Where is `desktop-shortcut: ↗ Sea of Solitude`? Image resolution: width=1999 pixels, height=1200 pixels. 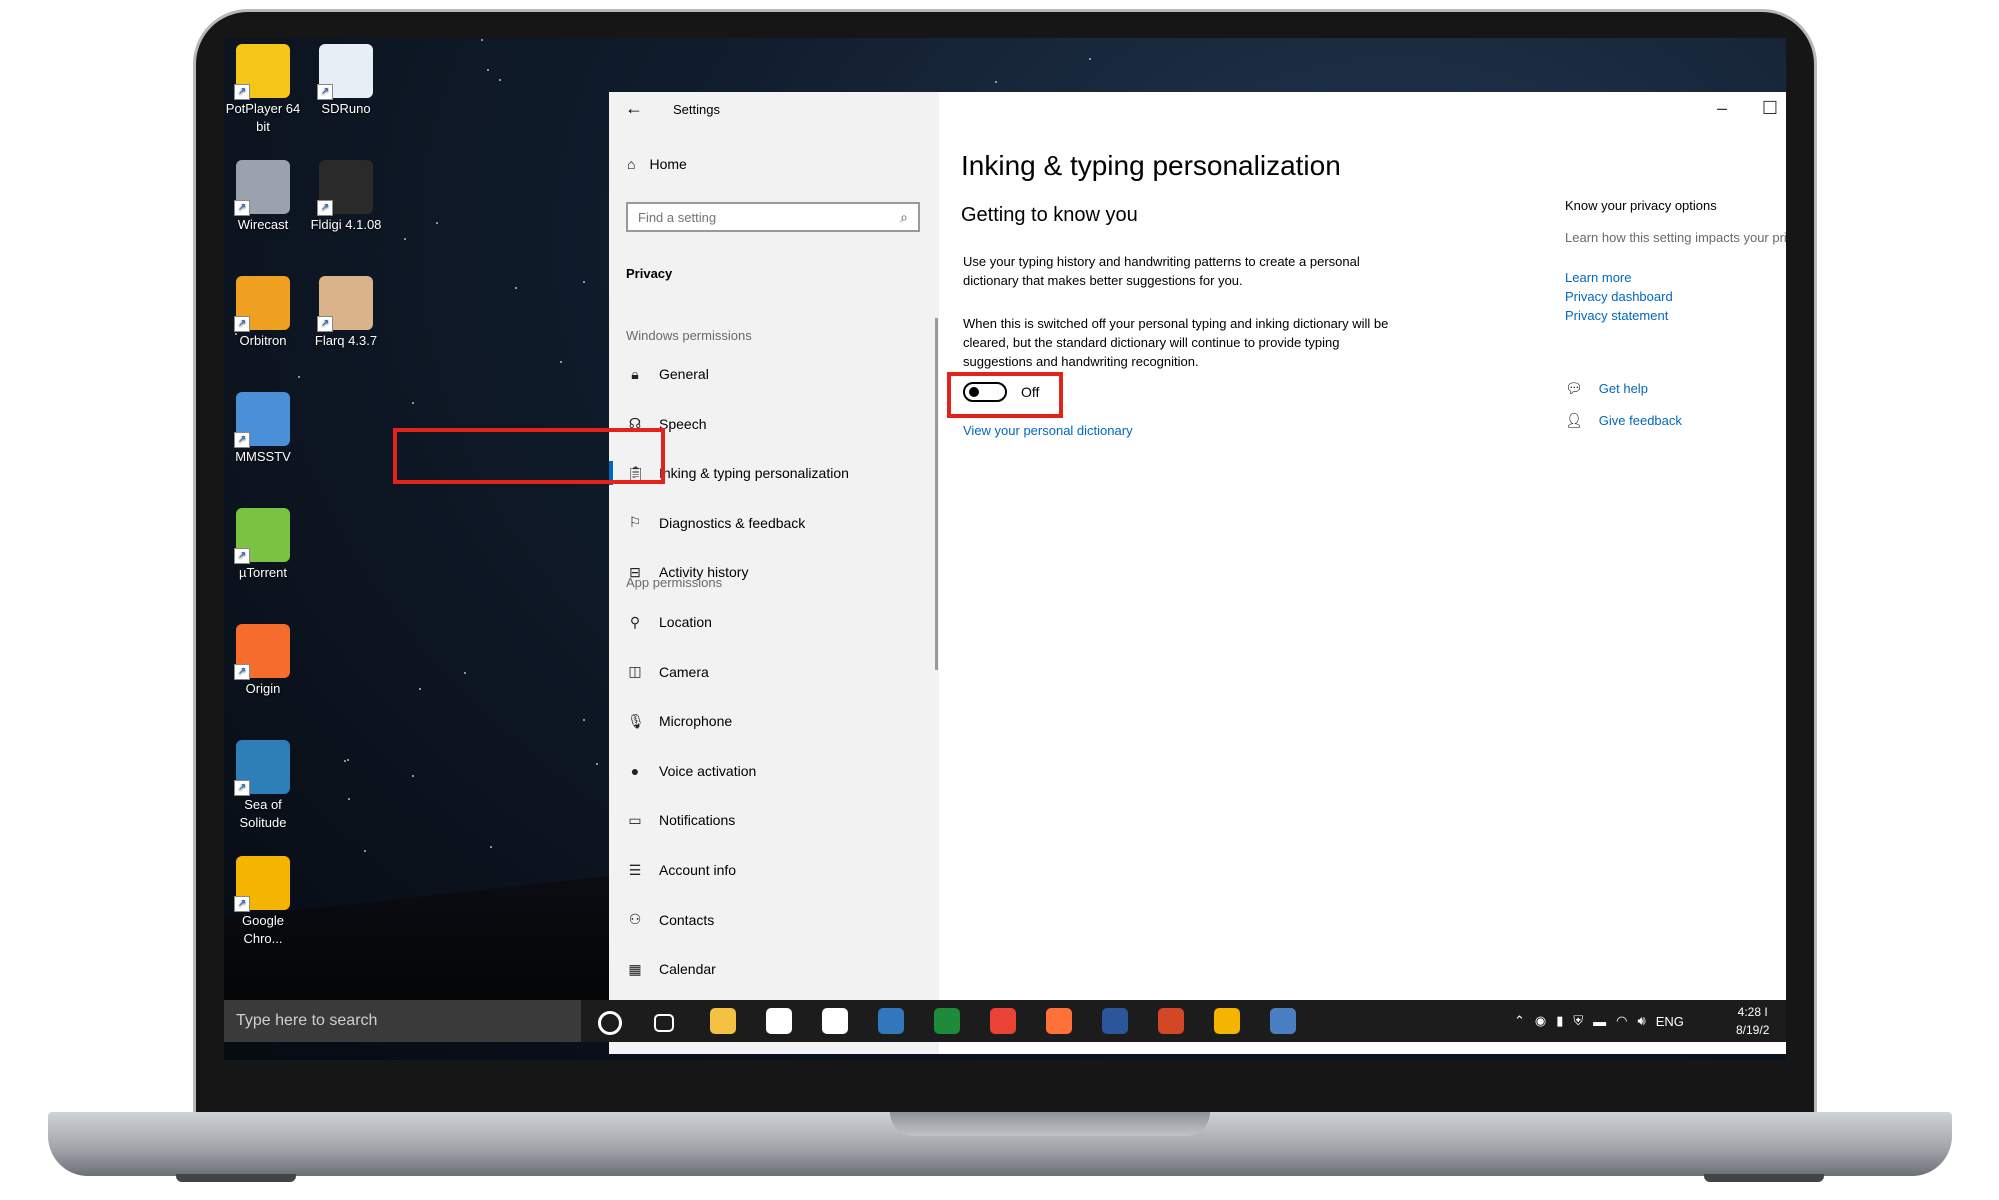
desktop-shortcut: ↗ Sea of Solitude is located at coordinates (263, 786).